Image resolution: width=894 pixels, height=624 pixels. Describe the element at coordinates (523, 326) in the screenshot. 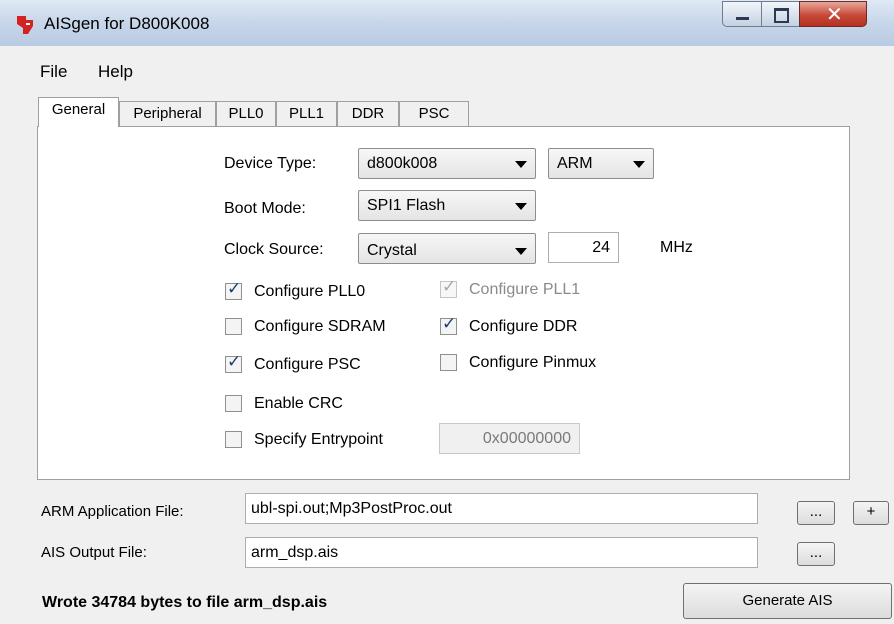

I see `configure-ddr-label: Configure DDR` at that location.